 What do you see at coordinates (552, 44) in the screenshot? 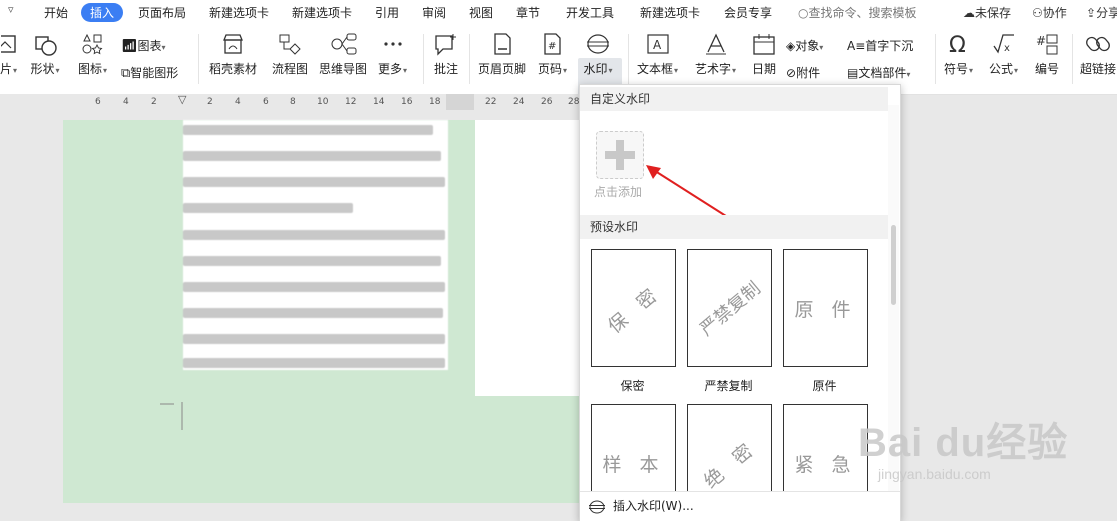
I see `page-number-icon: #` at bounding box center [552, 44].